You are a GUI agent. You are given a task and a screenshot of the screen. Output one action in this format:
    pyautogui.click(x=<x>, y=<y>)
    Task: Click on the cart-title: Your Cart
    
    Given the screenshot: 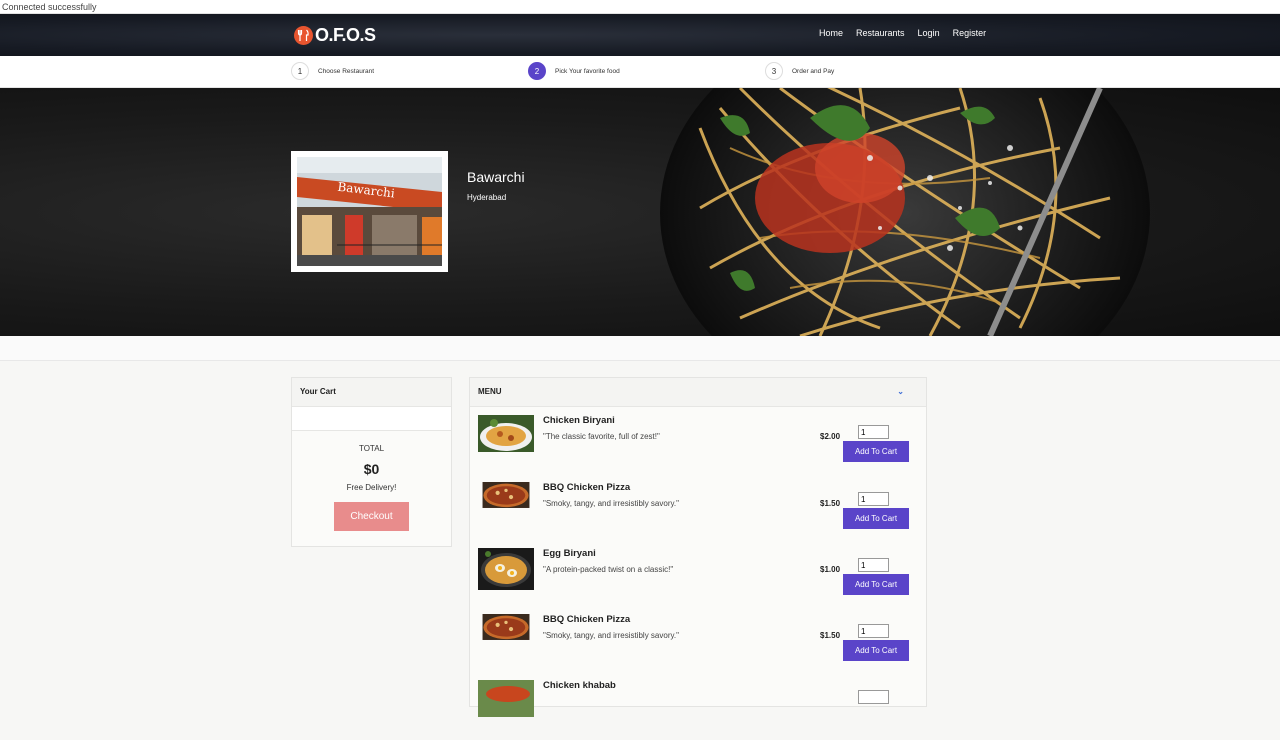 What is the action you would take?
    pyautogui.click(x=371, y=392)
    